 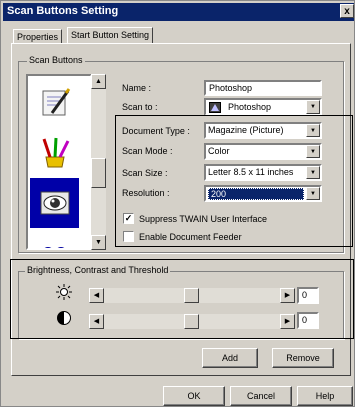 I want to click on remove-button: Remove, so click(x=303, y=358).